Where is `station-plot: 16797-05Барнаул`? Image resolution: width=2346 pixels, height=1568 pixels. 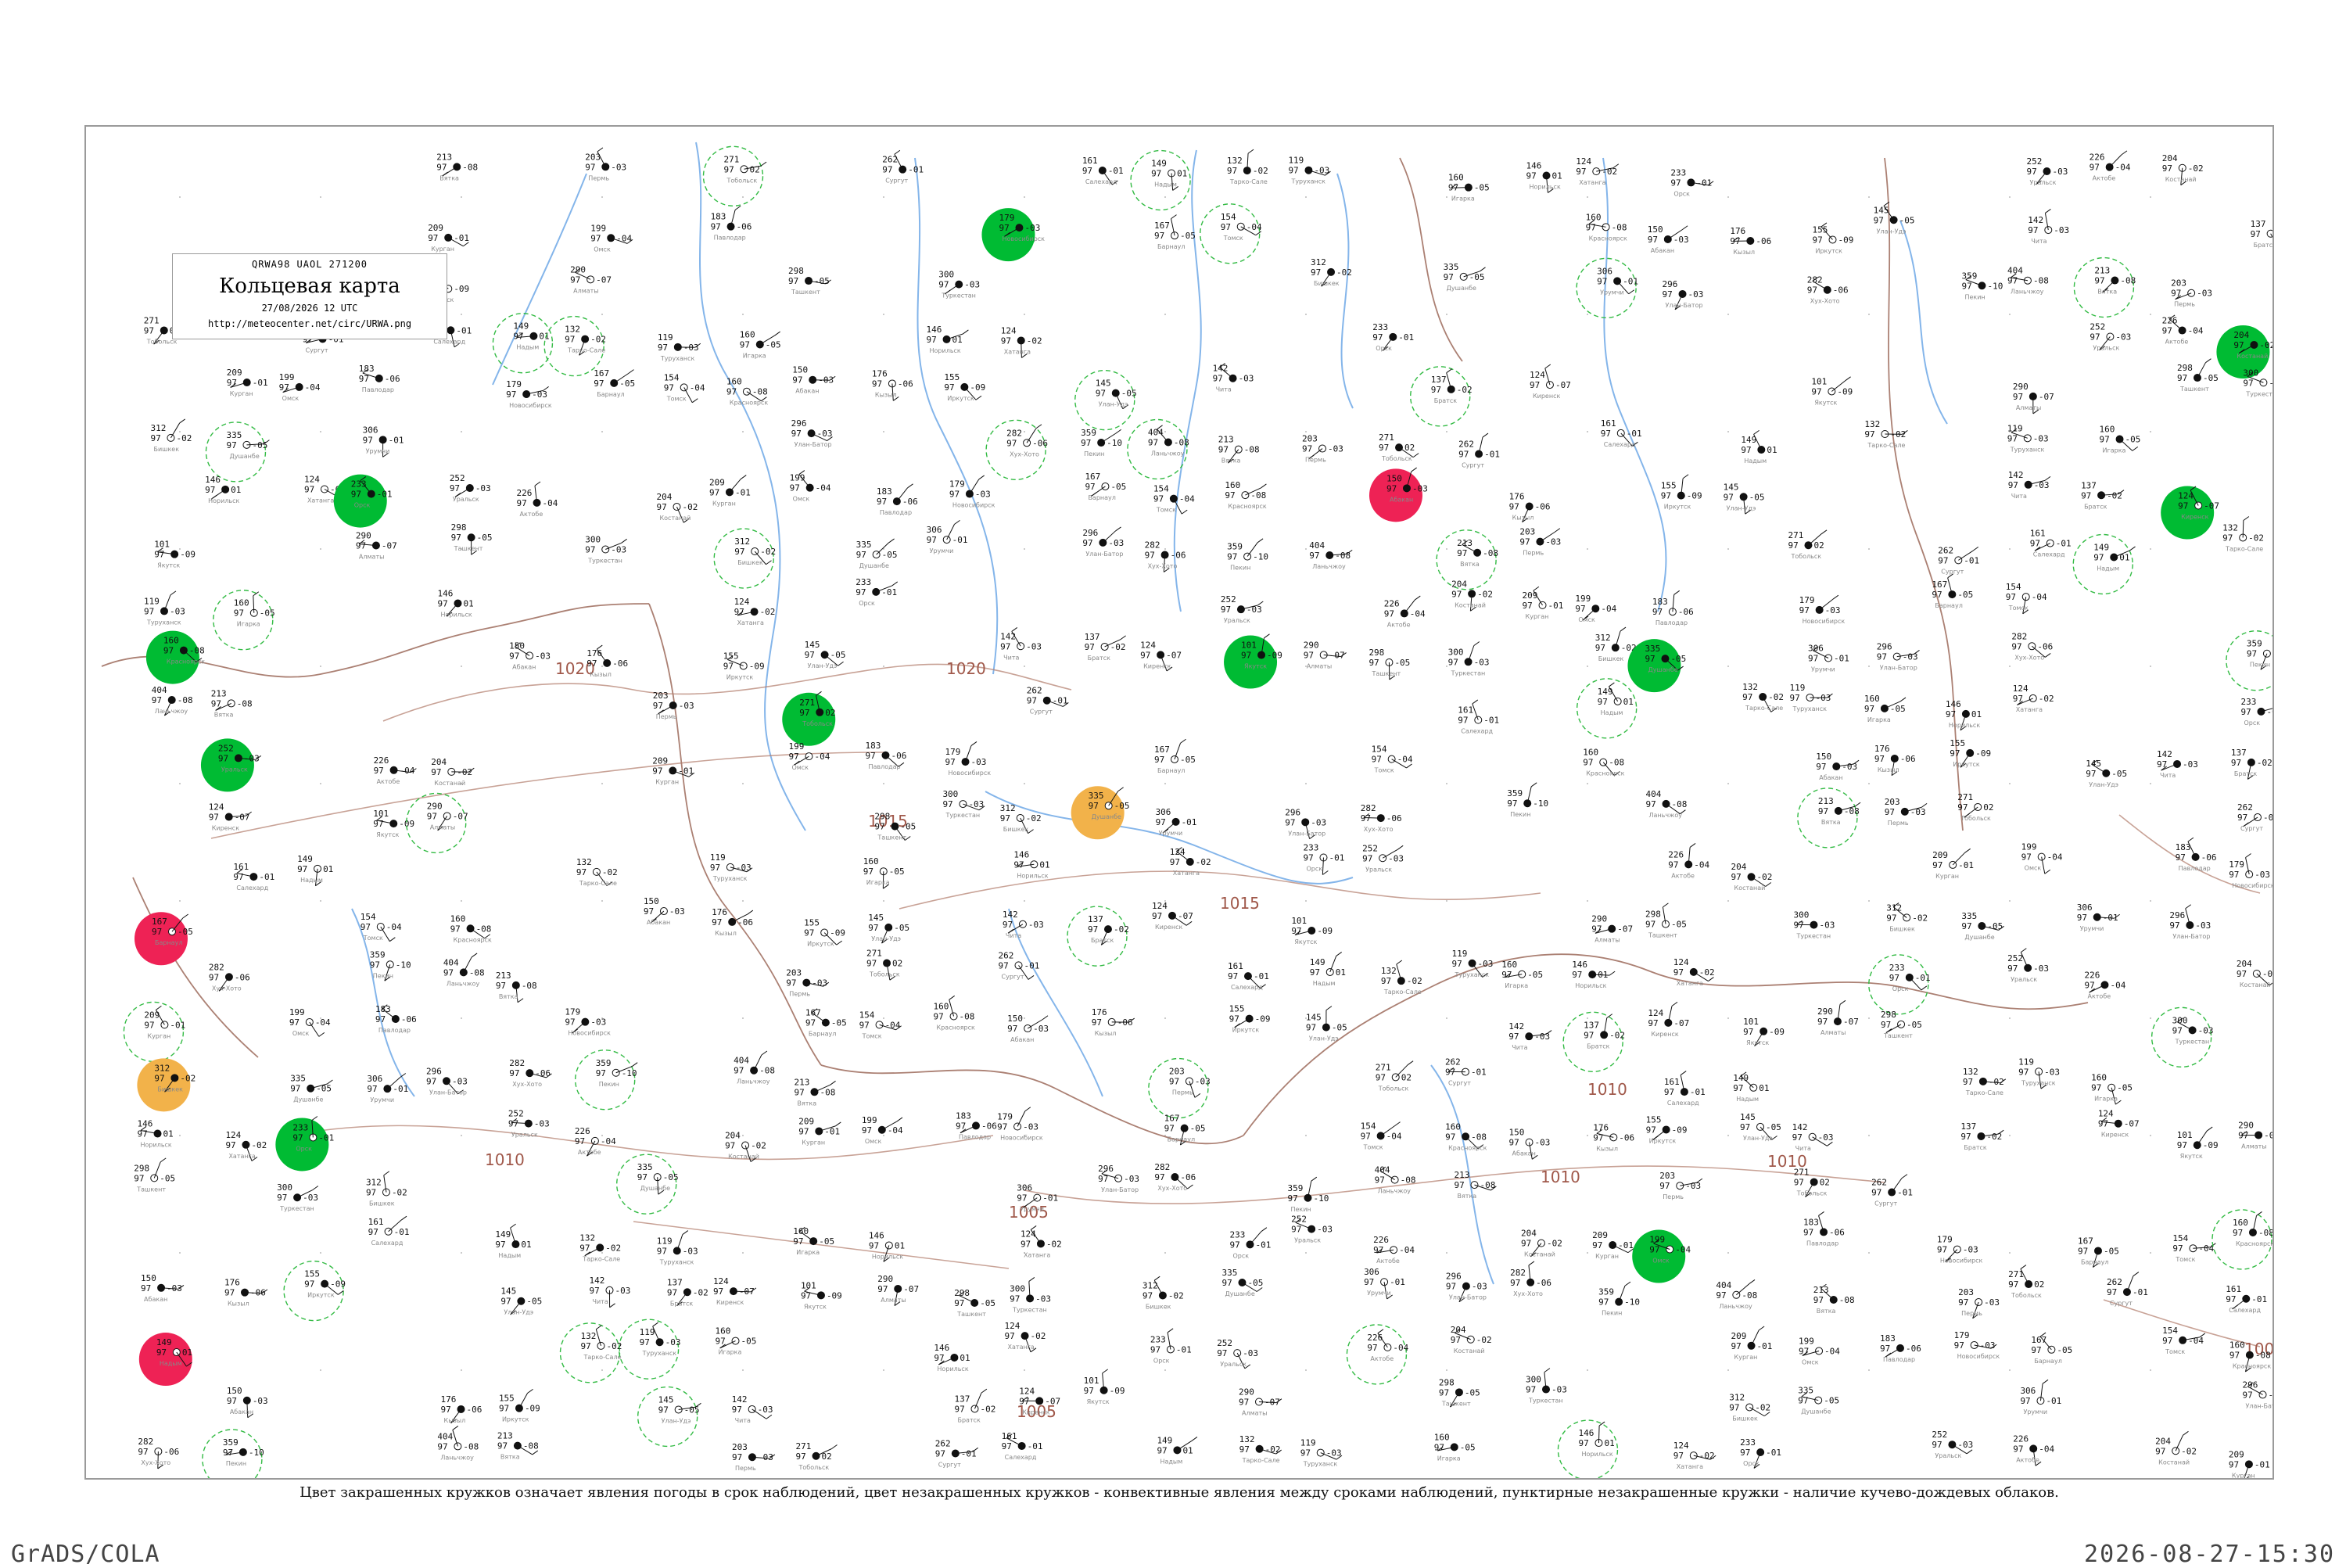
station-plot: 16797-05Барнаул is located at coordinates (2052, 1349).